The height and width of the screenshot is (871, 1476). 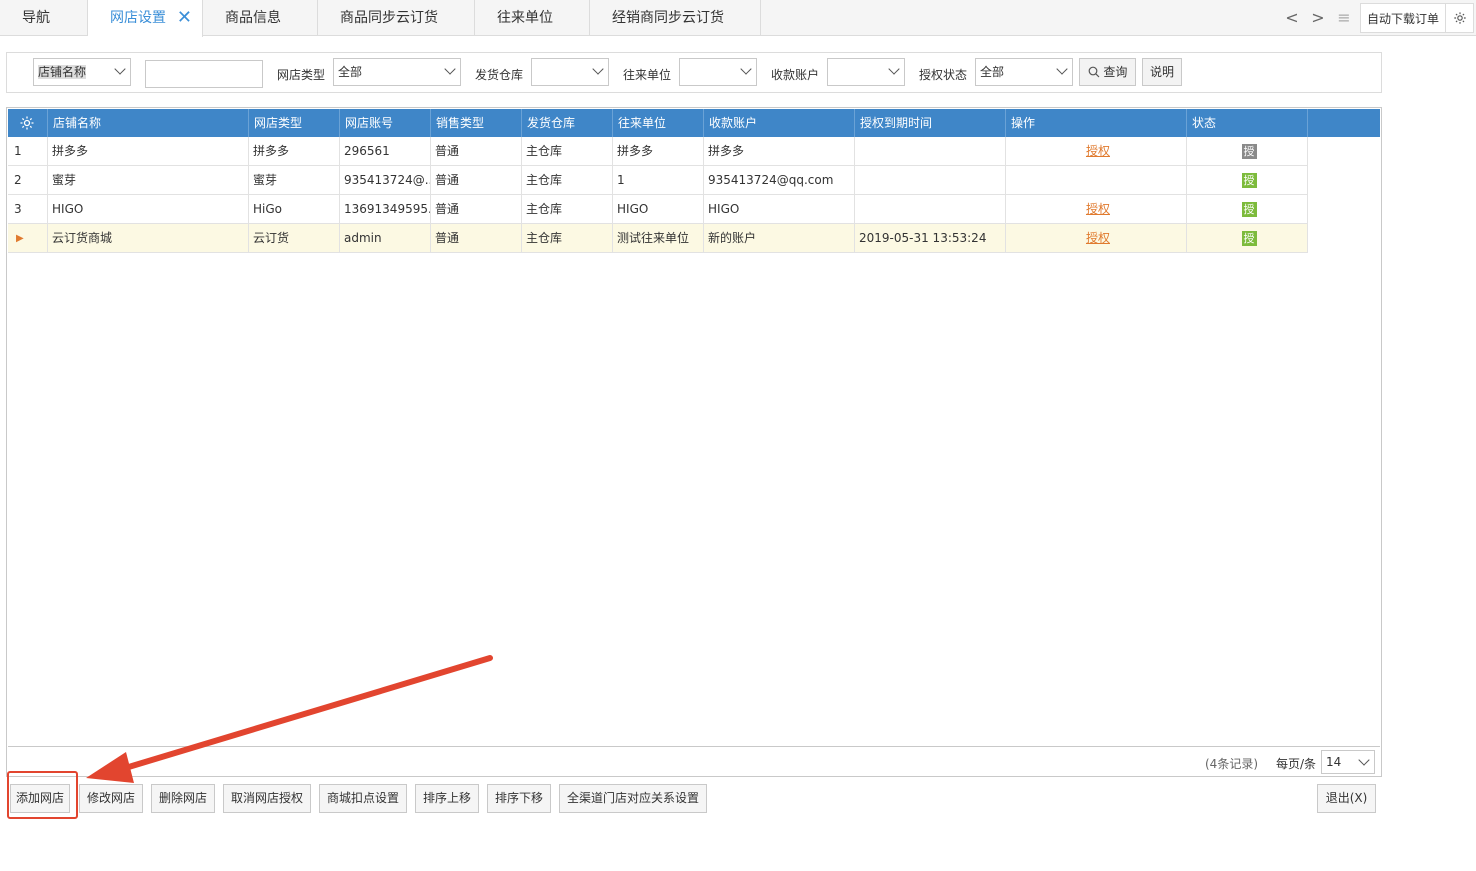 I want to click on tab-product-info: 商品信息, so click(x=260, y=18).